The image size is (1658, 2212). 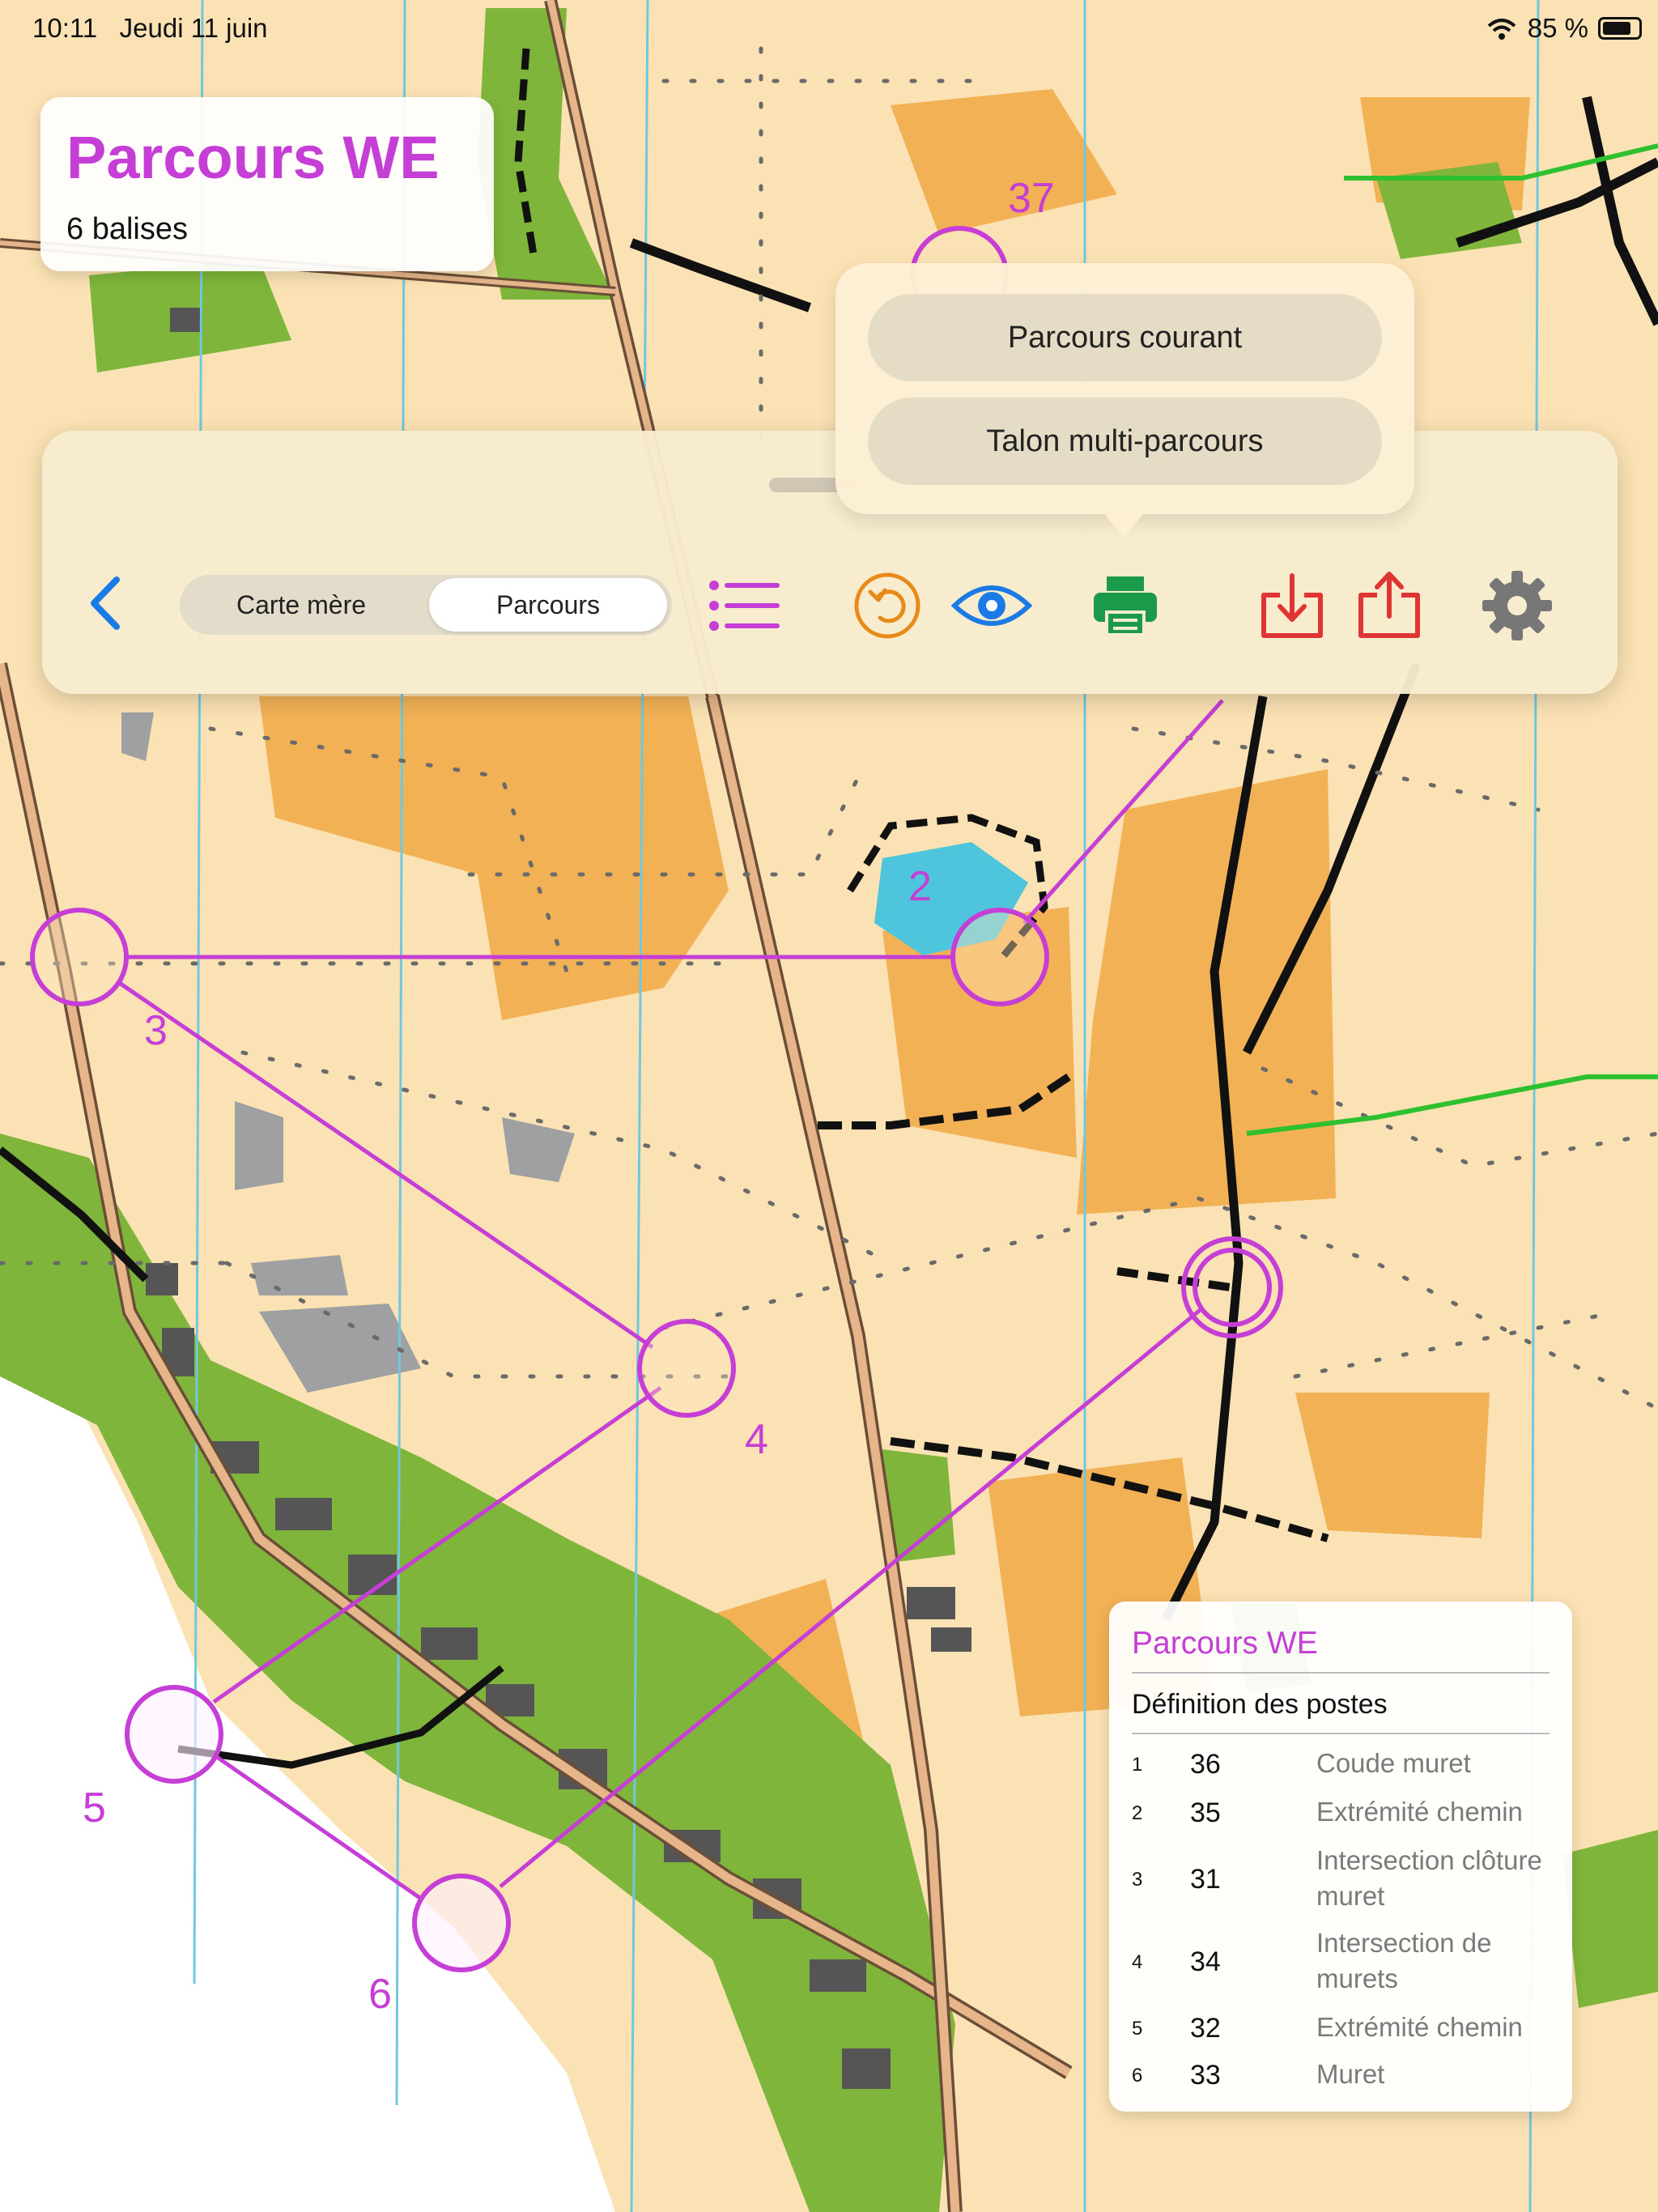 I want to click on battery-icon, so click(x=1620, y=28).